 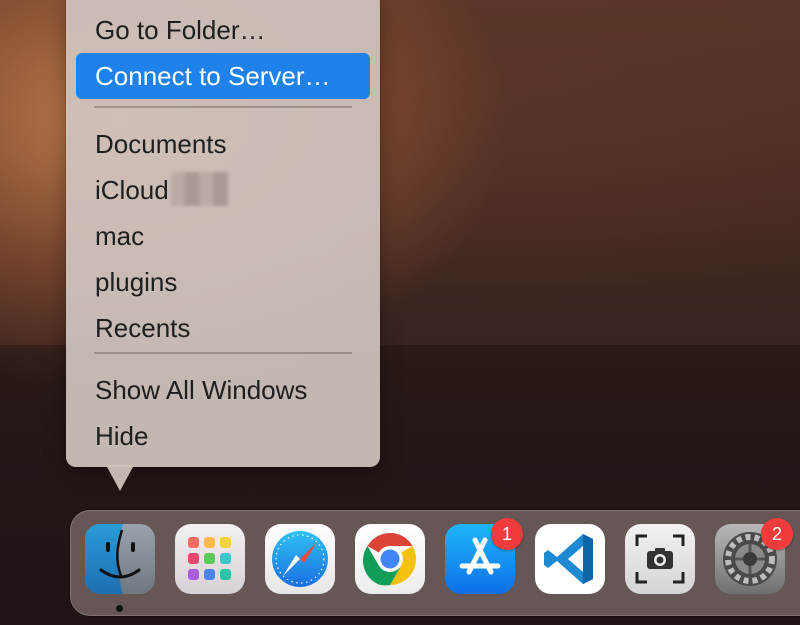 I want to click on menu-item-mac: mac, so click(x=223, y=236).